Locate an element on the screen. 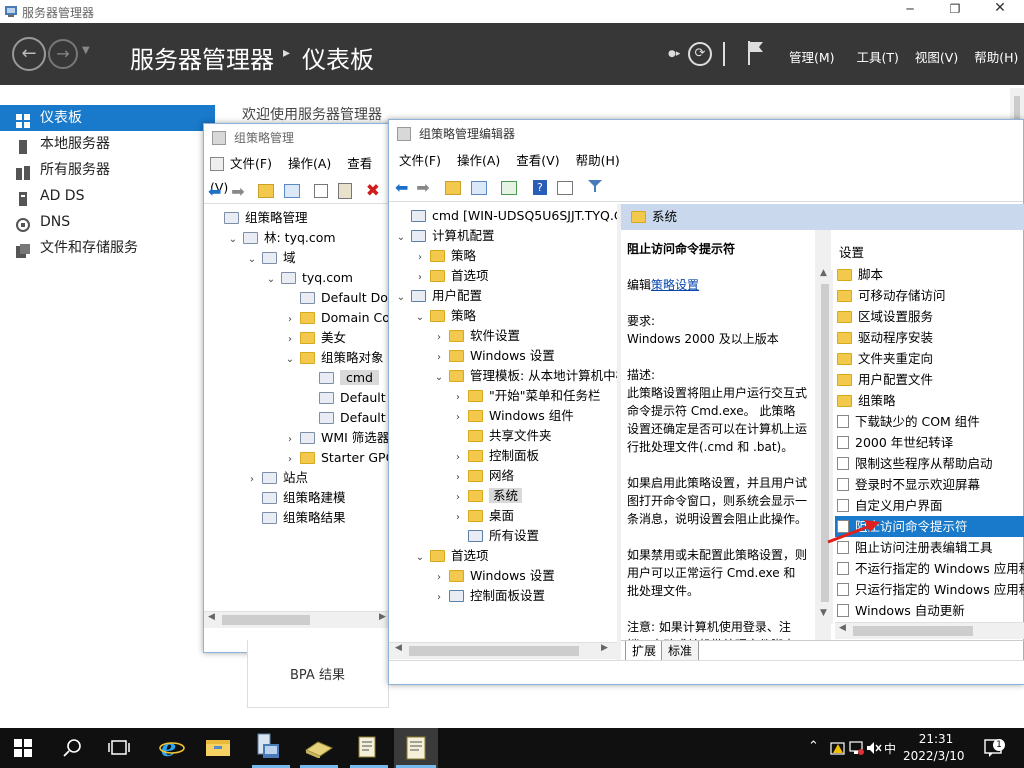  edit-policy-link: 策略设置 is located at coordinates (675, 285).